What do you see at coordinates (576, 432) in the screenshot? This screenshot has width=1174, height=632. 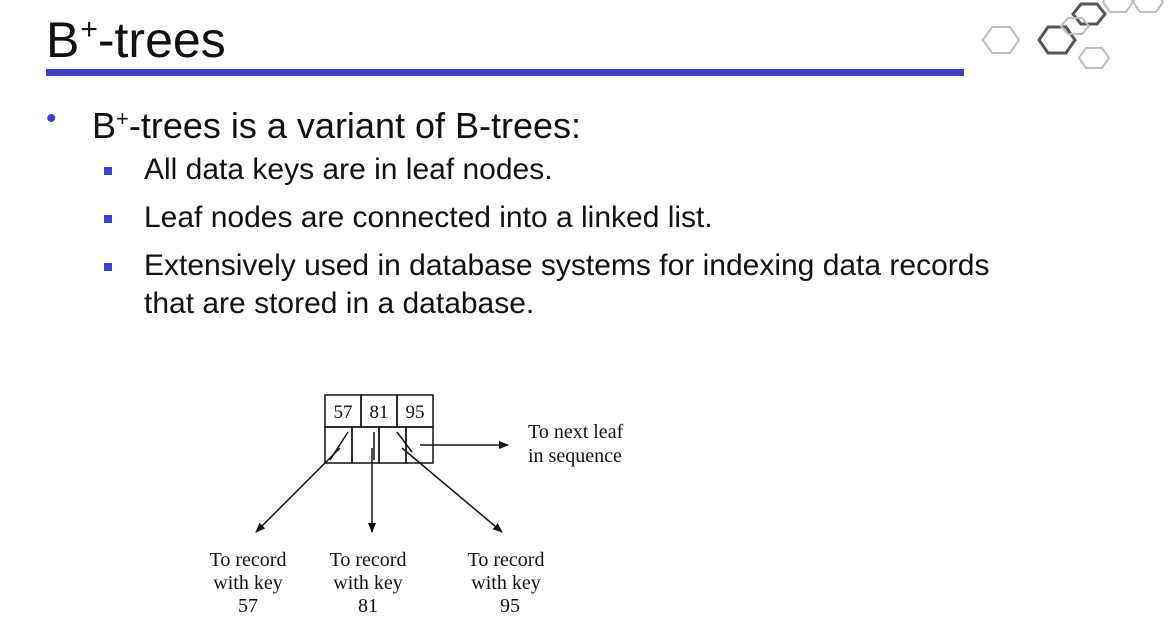 I see `next-leaf-label: To next leaf` at bounding box center [576, 432].